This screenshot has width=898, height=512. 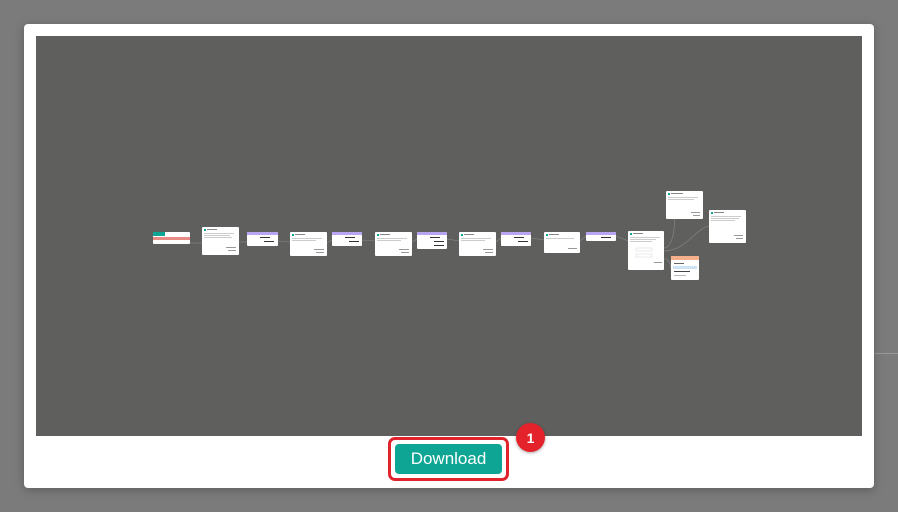 What do you see at coordinates (684, 205) in the screenshot?
I see `workflow-node-branch-top` at bounding box center [684, 205].